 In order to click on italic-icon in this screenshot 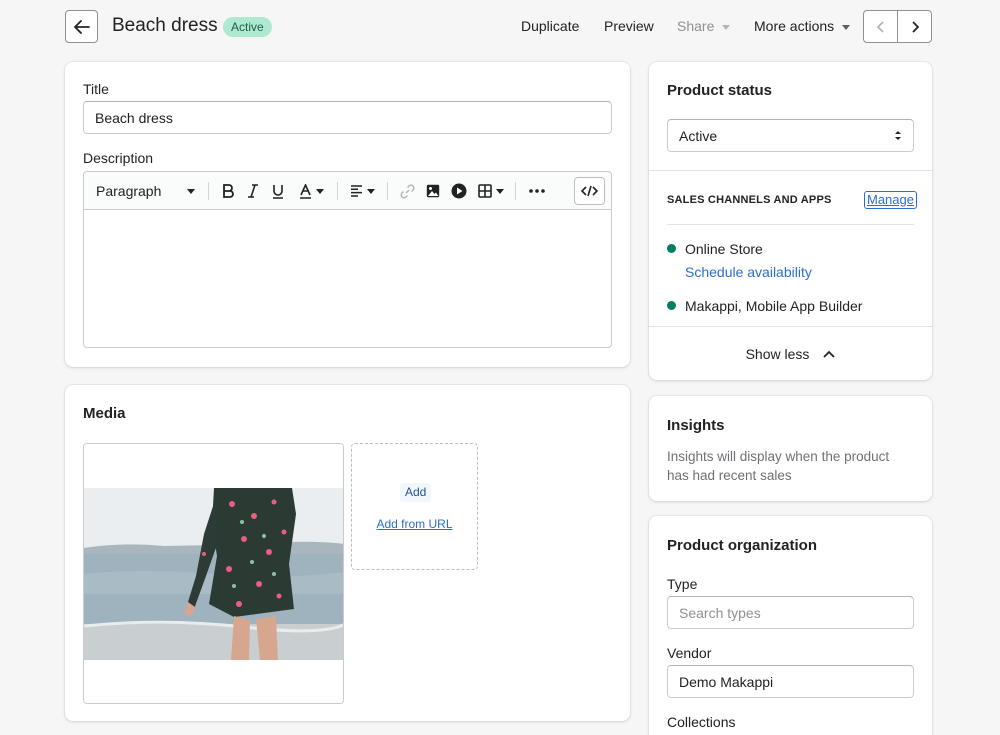, I will do `click(253, 191)`.